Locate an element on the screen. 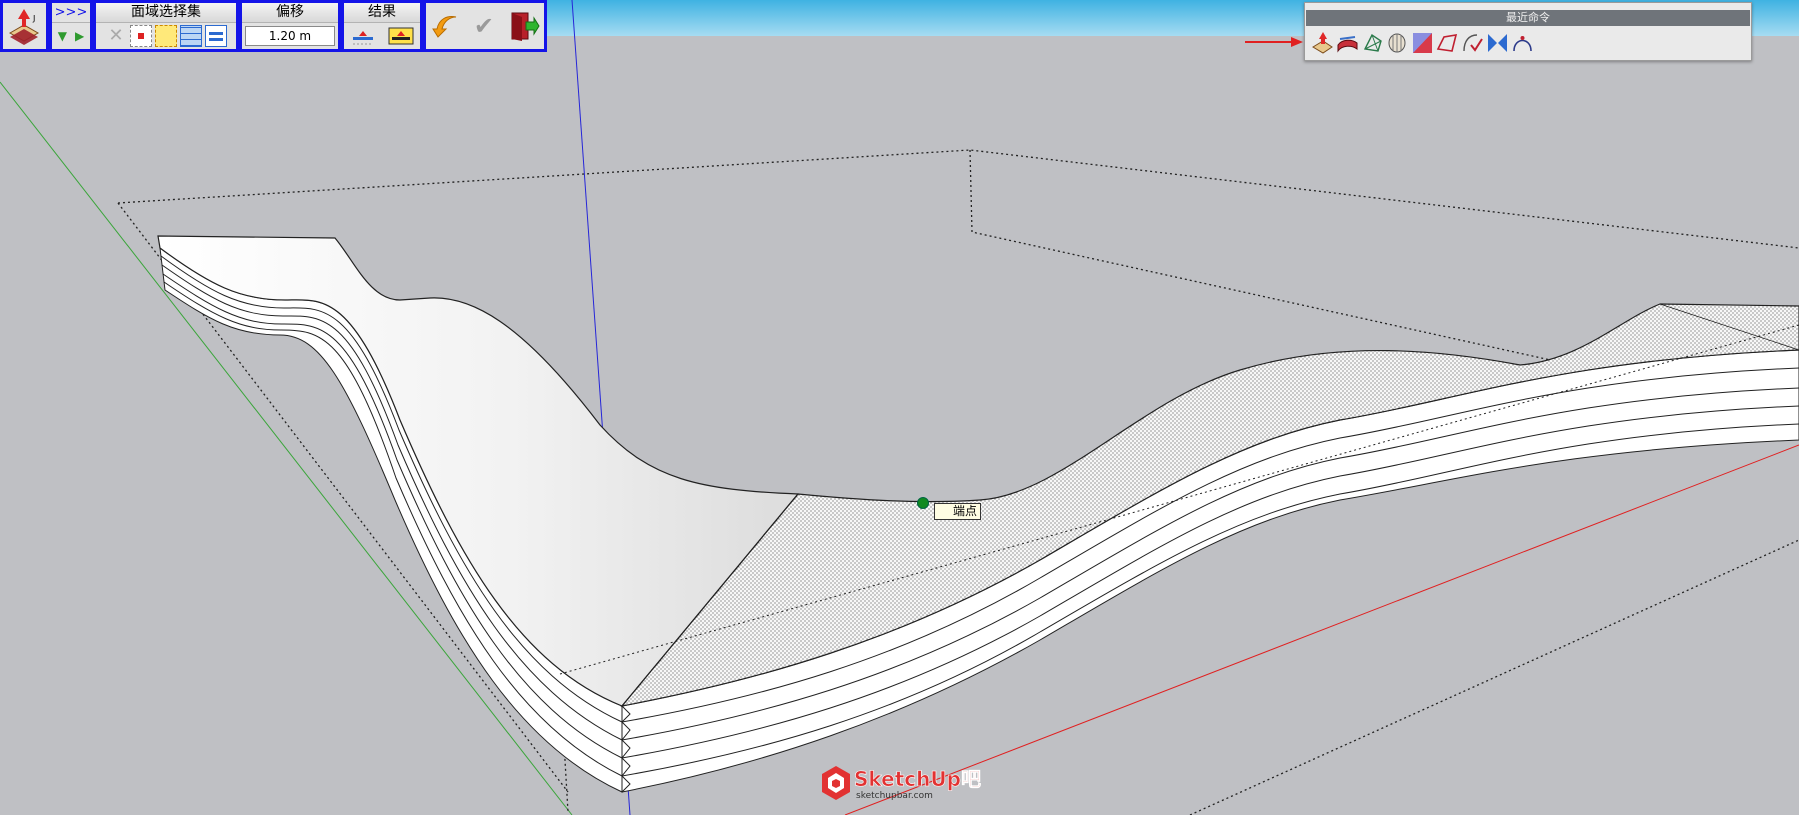 This screenshot has width=1799, height=815. recent-commands-title: 最近命令 is located at coordinates (1528, 18).